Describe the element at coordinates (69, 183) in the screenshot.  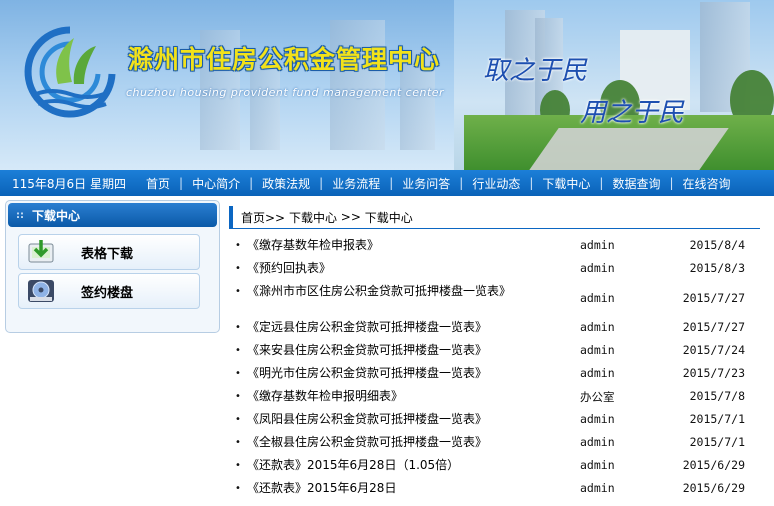
I see `nav-date: 115年8月6日 星期四` at that location.